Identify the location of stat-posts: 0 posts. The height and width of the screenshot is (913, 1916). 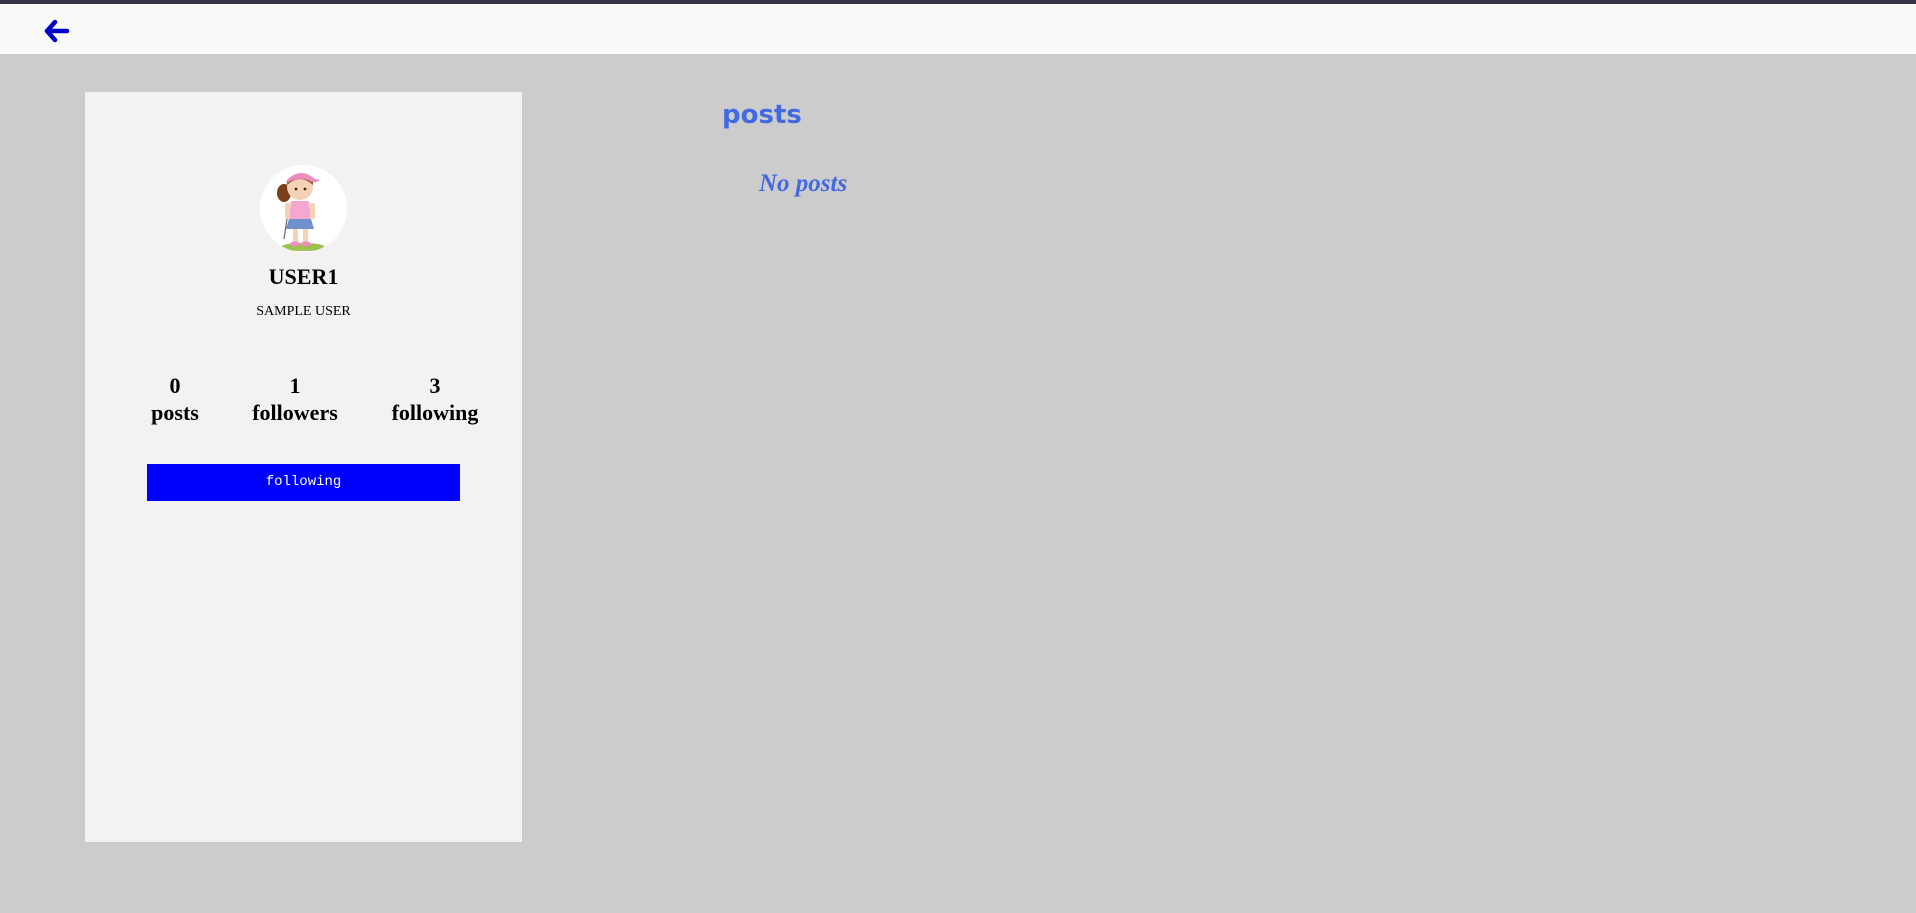
(175, 399).